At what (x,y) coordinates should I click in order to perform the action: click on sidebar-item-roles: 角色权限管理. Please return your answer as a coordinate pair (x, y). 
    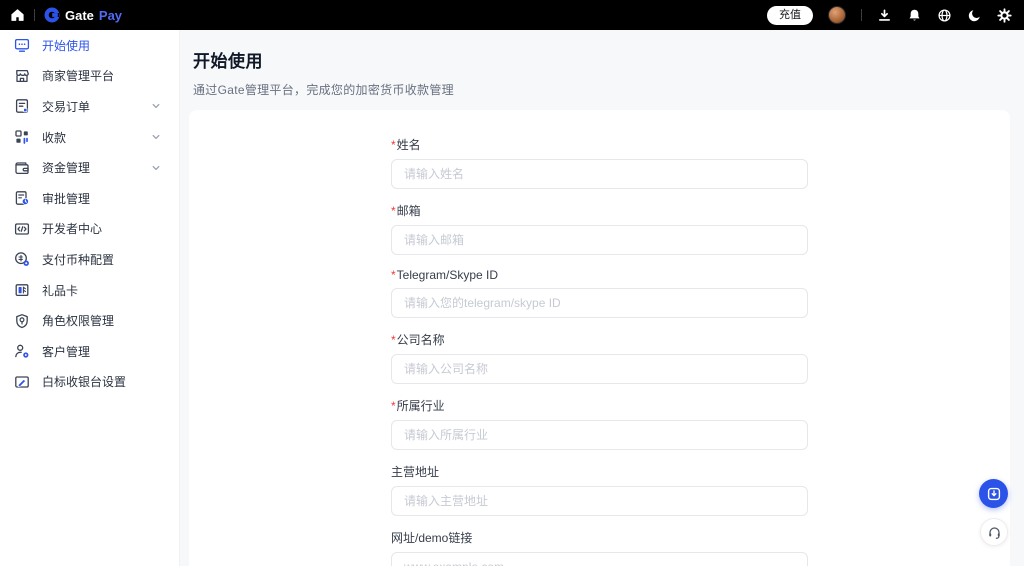
    Looking at the image, I should click on (89, 320).